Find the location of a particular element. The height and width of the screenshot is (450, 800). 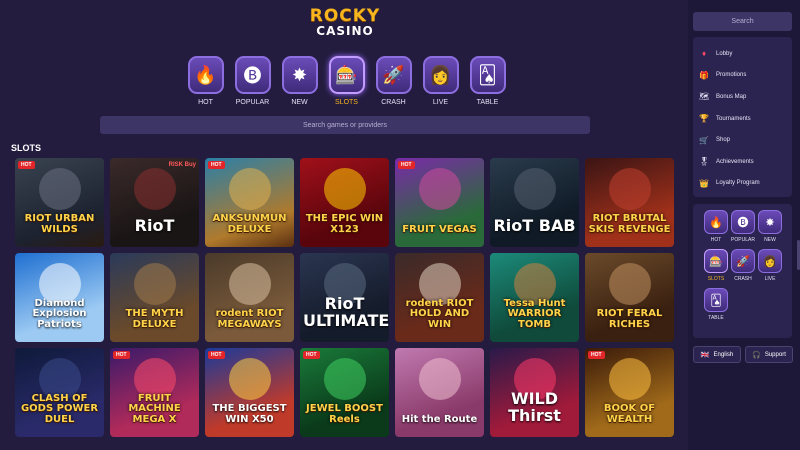

game-tile: THE EPIC WIN X123 is located at coordinates (344, 202).